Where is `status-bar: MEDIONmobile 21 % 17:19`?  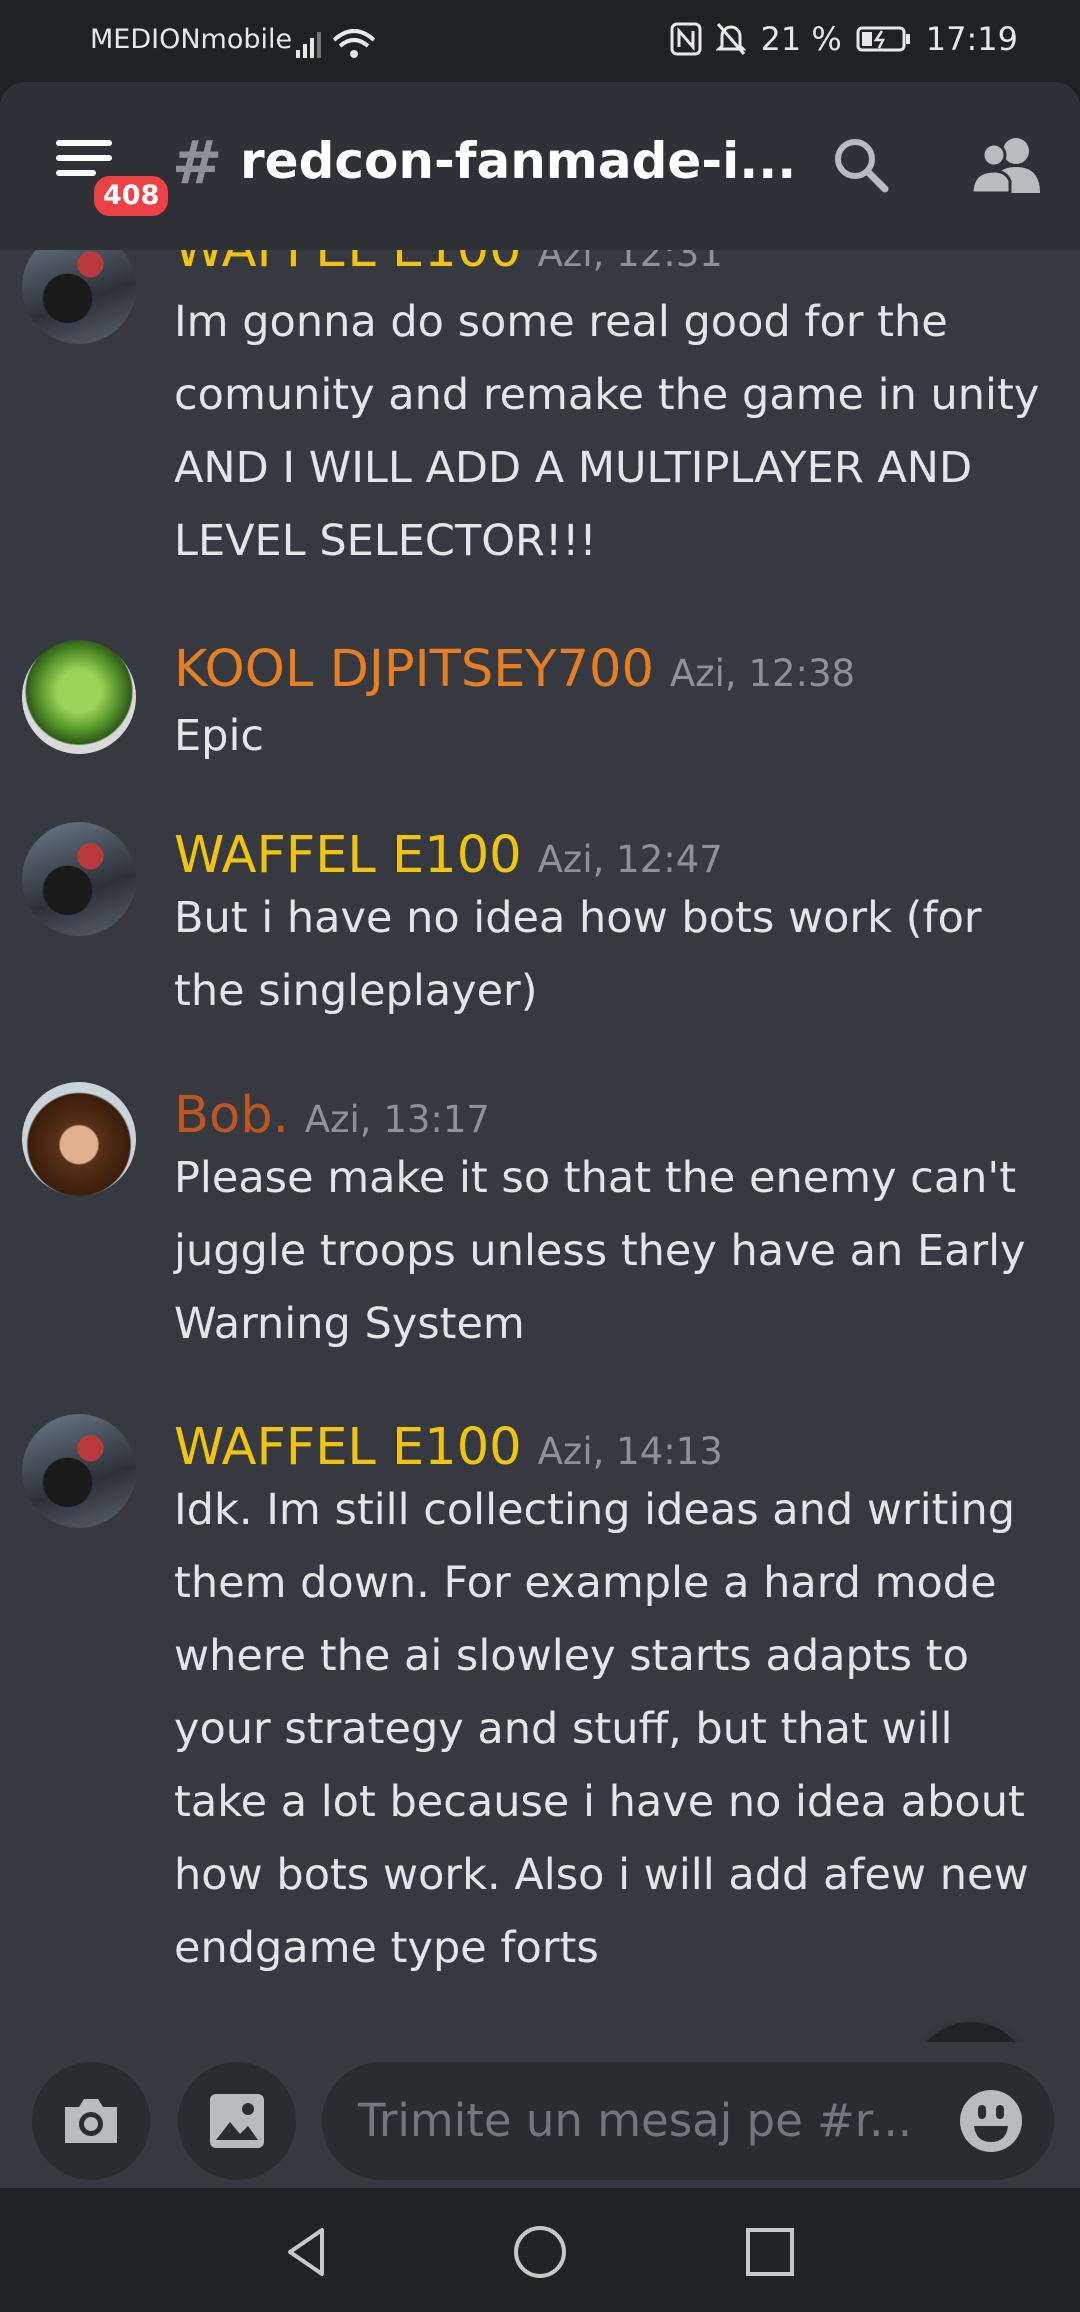 status-bar: MEDIONmobile 21 % 17:19 is located at coordinates (540, 41).